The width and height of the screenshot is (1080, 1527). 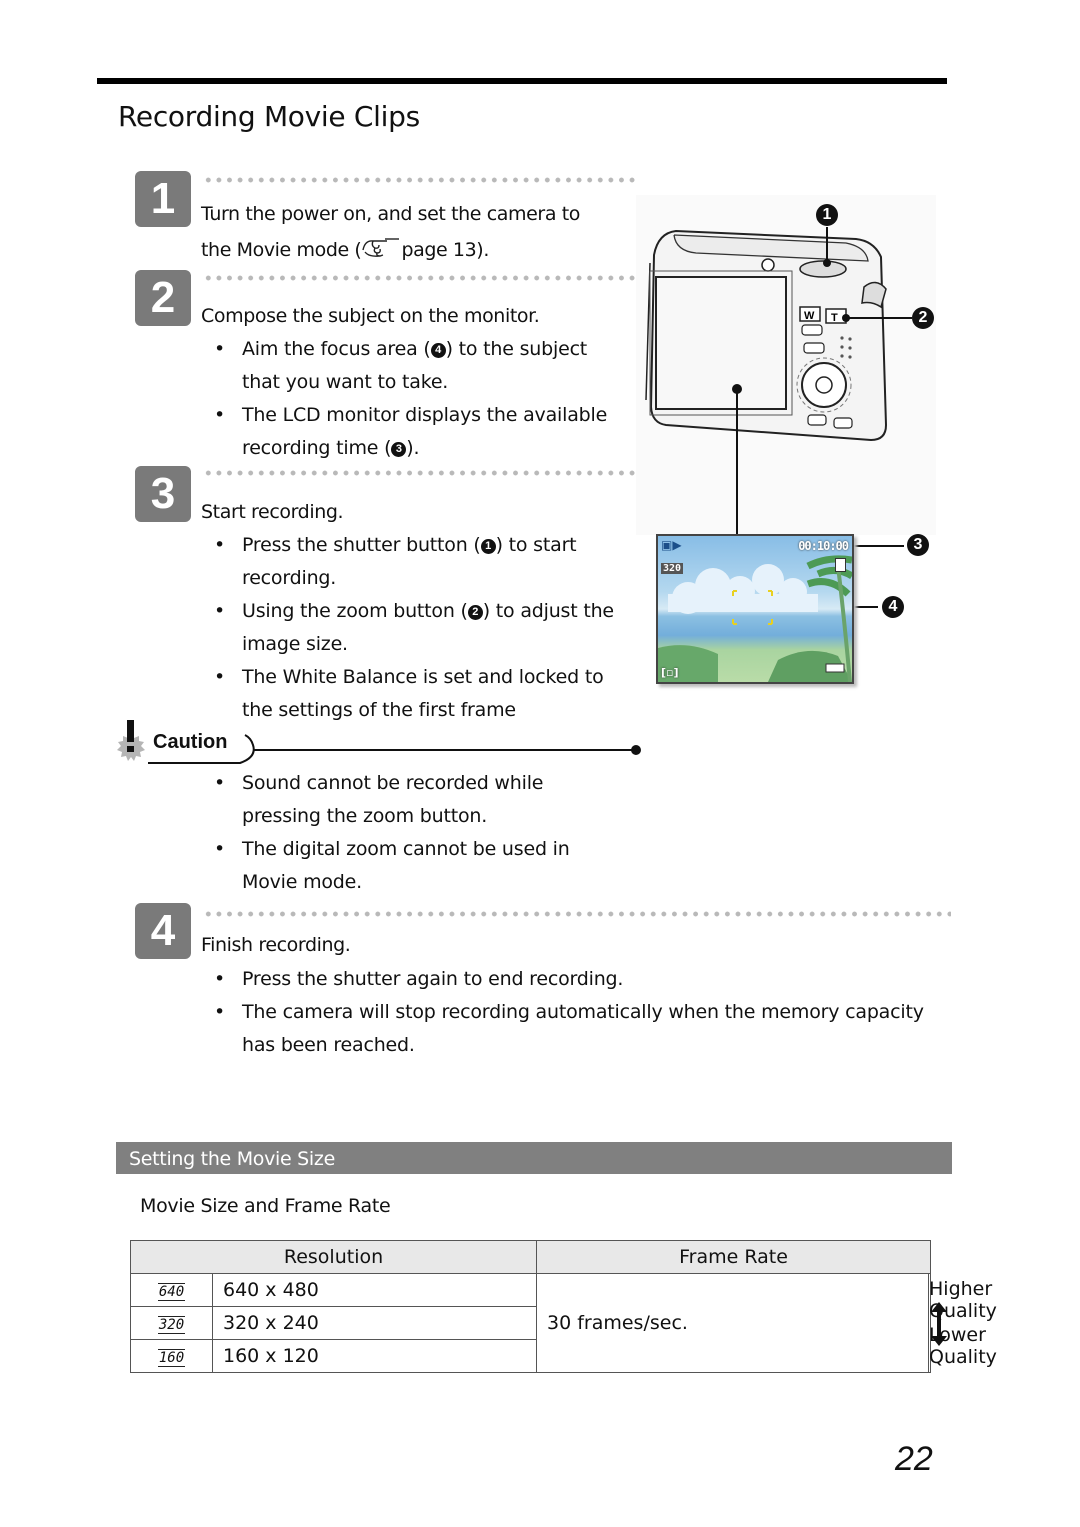 I want to click on bullet-text: the settings of the first frame, so click(x=379, y=710).